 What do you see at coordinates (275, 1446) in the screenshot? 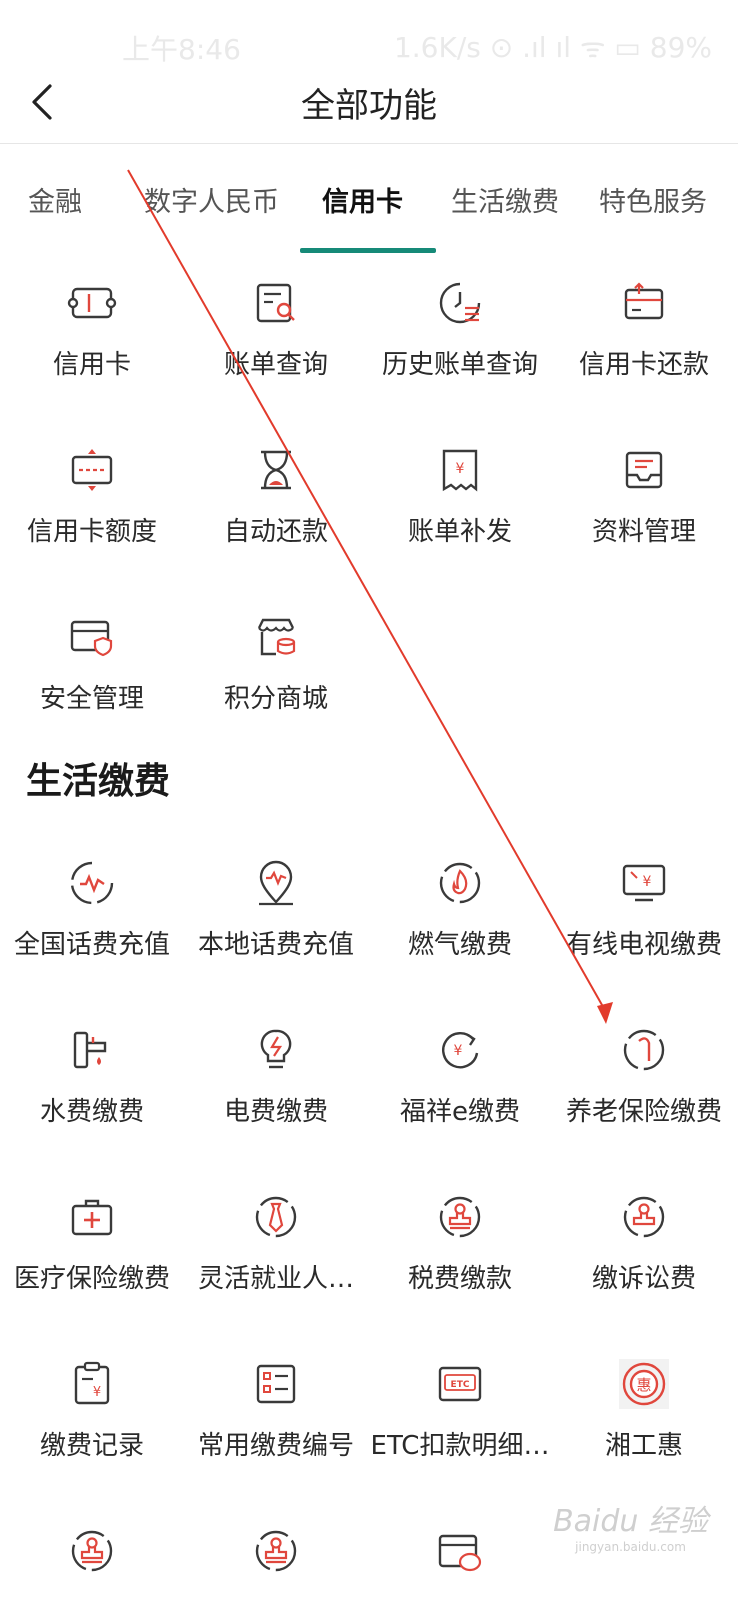
I see `life-payment-item-label: 常用缴费编号` at bounding box center [275, 1446].